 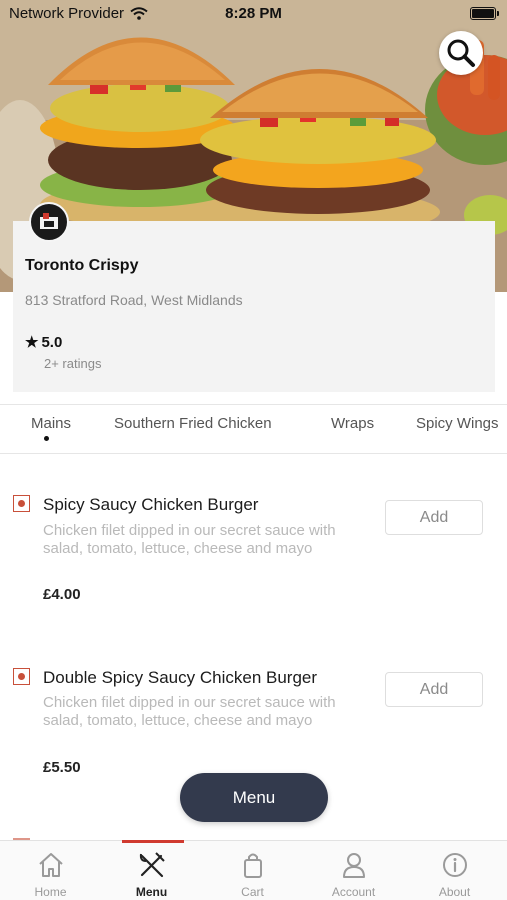 What do you see at coordinates (32, 342) in the screenshot?
I see `star-icon: ★` at bounding box center [32, 342].